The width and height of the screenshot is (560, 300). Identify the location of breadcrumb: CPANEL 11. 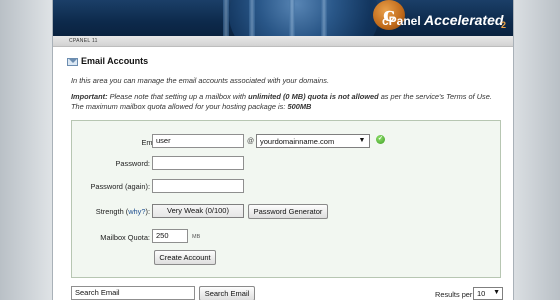
(83, 41).